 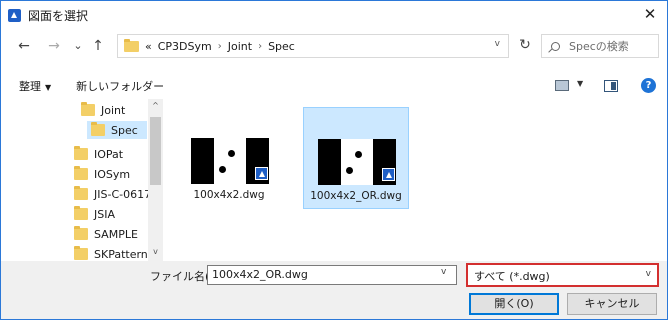 What do you see at coordinates (155, 151) in the screenshot?
I see `scrollbar-thumb` at bounding box center [155, 151].